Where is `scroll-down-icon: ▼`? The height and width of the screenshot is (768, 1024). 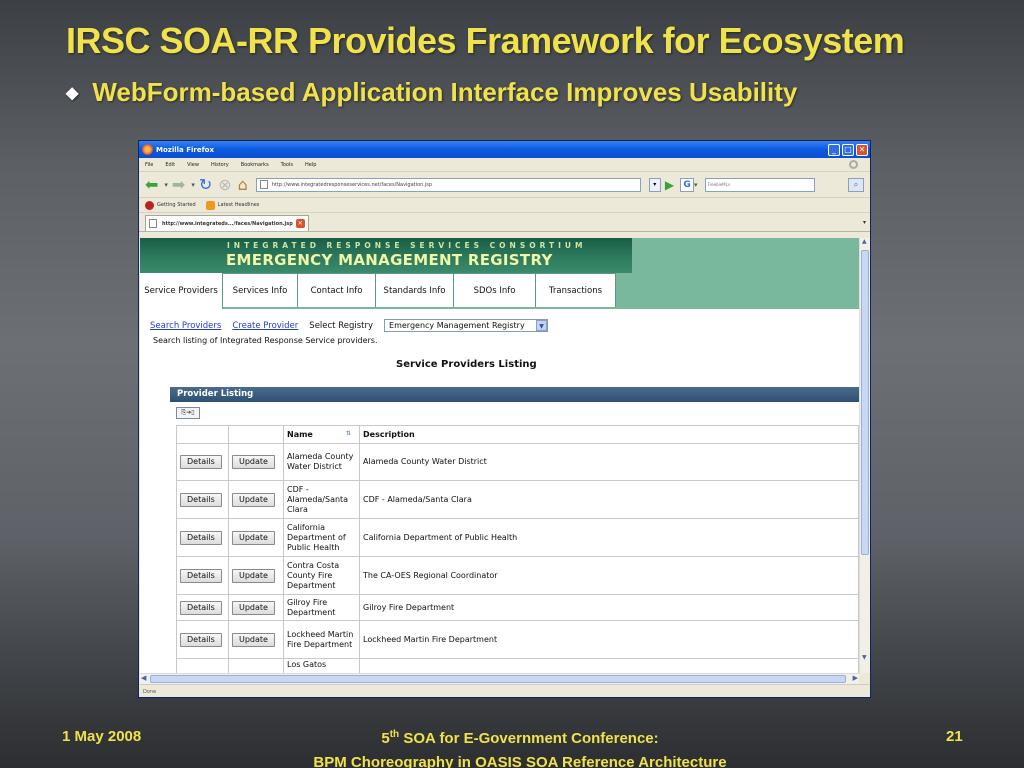 scroll-down-icon: ▼ is located at coordinates (864, 657).